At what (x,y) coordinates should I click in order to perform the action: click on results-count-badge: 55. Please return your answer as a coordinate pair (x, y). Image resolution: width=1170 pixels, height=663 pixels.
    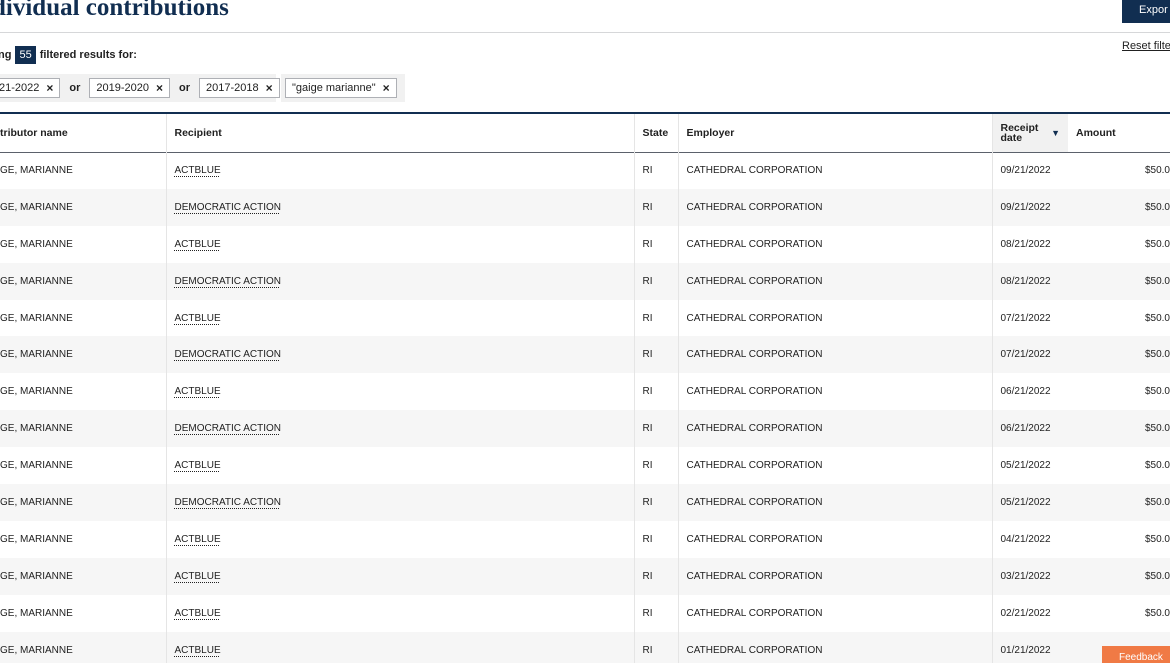
    Looking at the image, I should click on (25, 55).